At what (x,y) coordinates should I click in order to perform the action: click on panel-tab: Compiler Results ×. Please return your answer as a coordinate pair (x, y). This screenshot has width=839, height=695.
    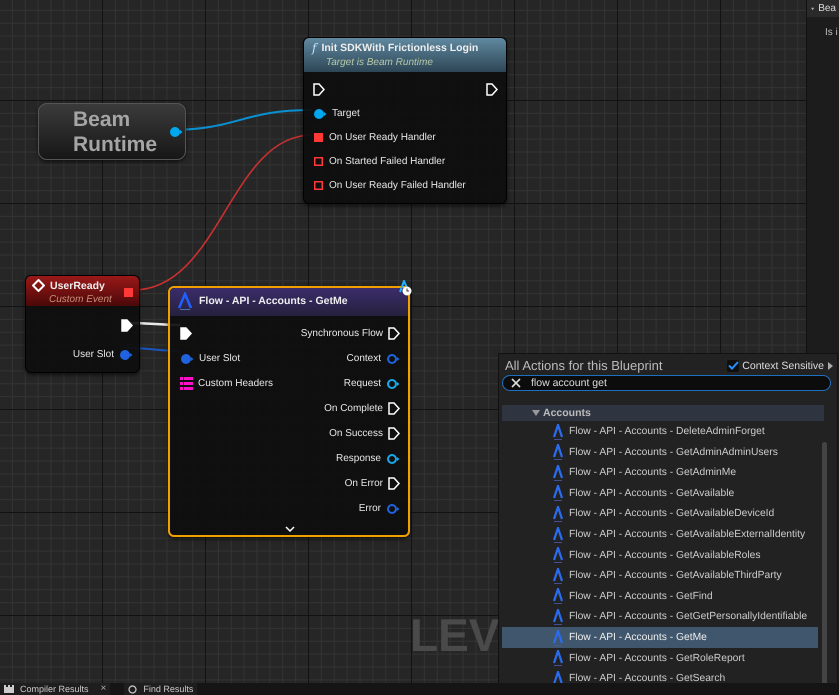
    Looking at the image, I should click on (55, 689).